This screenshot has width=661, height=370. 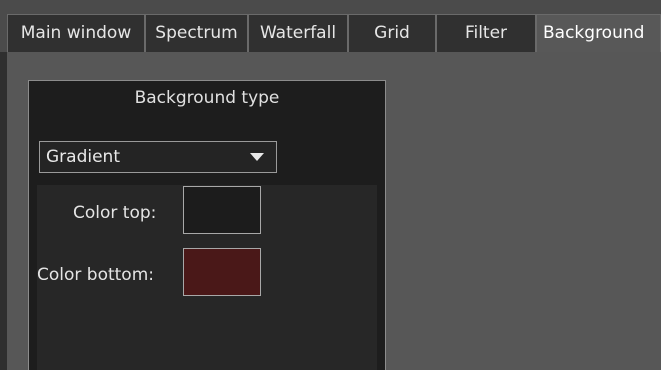 I want to click on color-bottom-swatch, so click(x=222, y=272).